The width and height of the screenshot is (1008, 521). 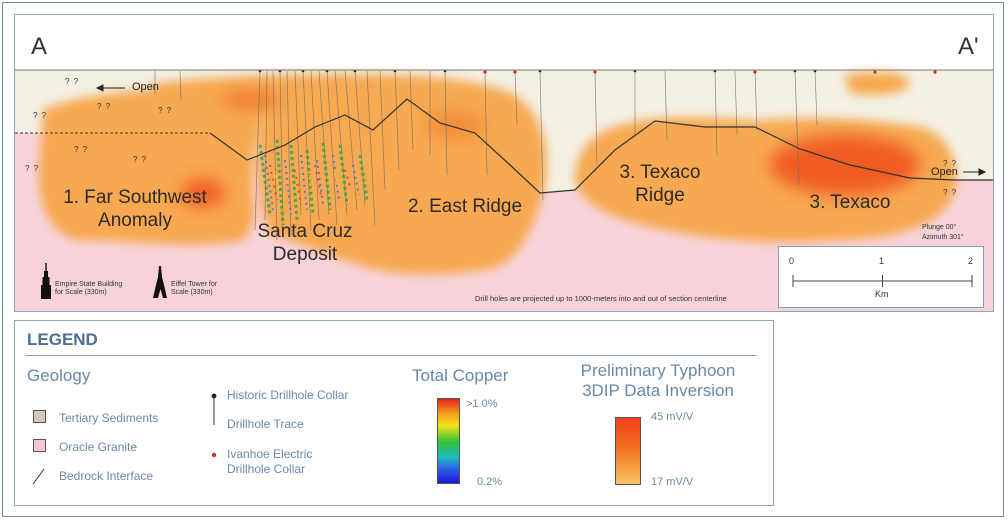 I want to click on scale-tick-label: 2, so click(x=971, y=261).